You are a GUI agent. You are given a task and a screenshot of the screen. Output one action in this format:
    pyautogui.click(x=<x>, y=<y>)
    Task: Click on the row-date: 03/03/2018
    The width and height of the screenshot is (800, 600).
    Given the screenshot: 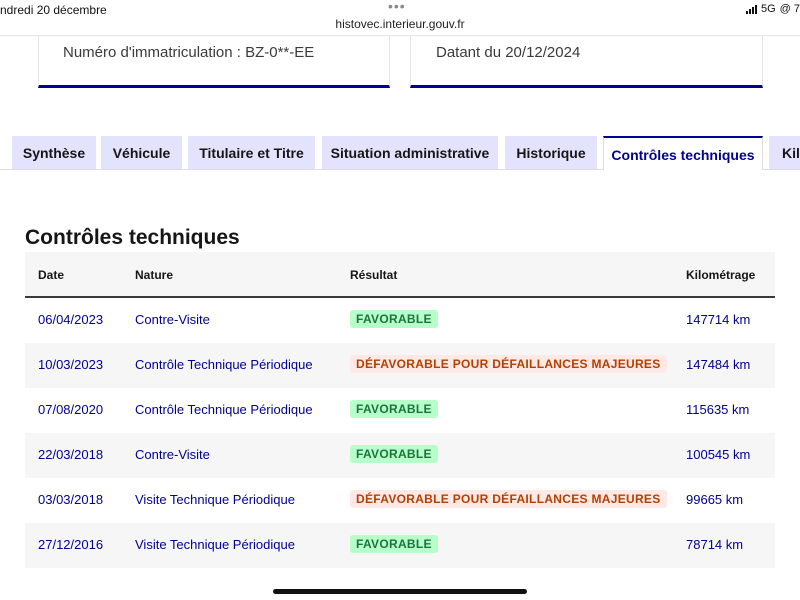 What is the action you would take?
    pyautogui.click(x=71, y=499)
    